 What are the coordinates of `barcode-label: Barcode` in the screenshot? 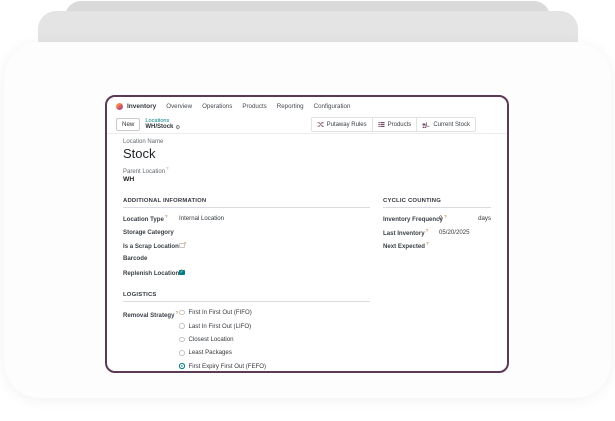 It's located at (135, 259).